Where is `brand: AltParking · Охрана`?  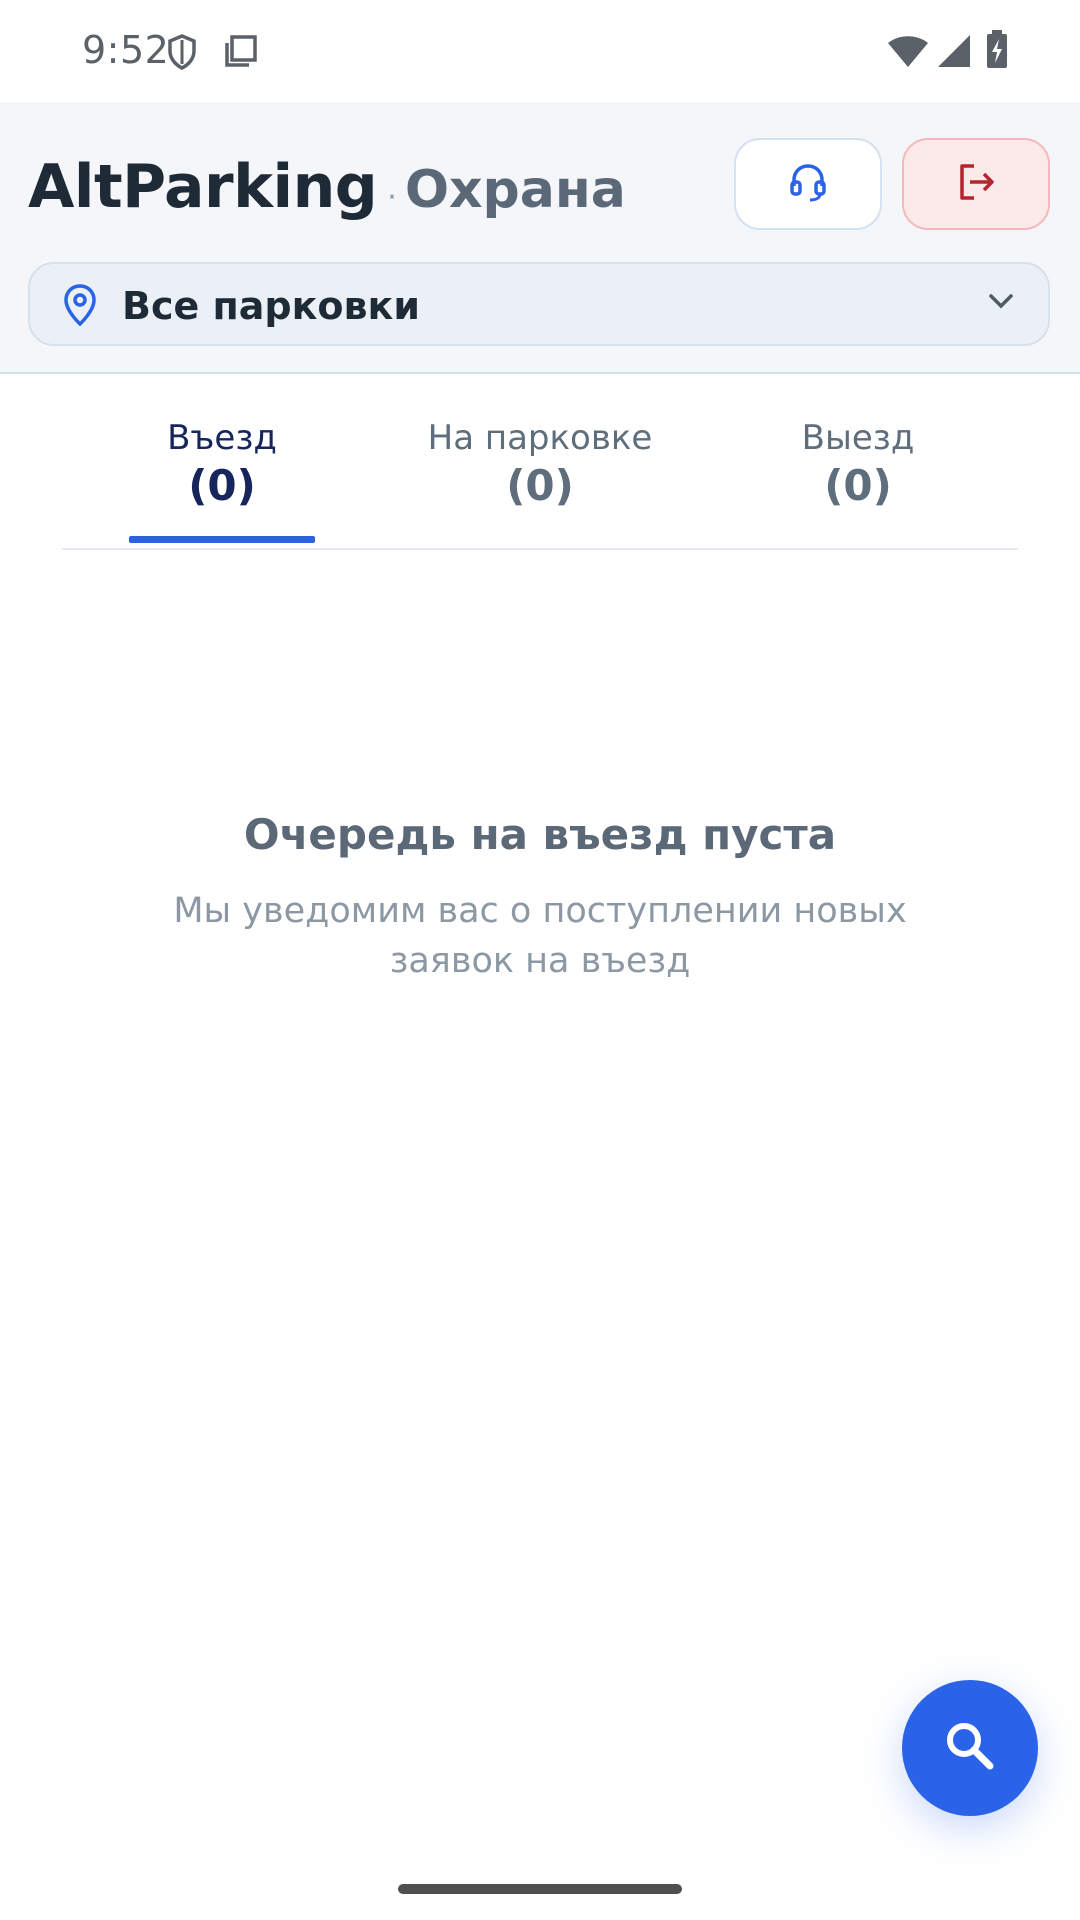
brand: AltParking · Охрана is located at coordinates (327, 187).